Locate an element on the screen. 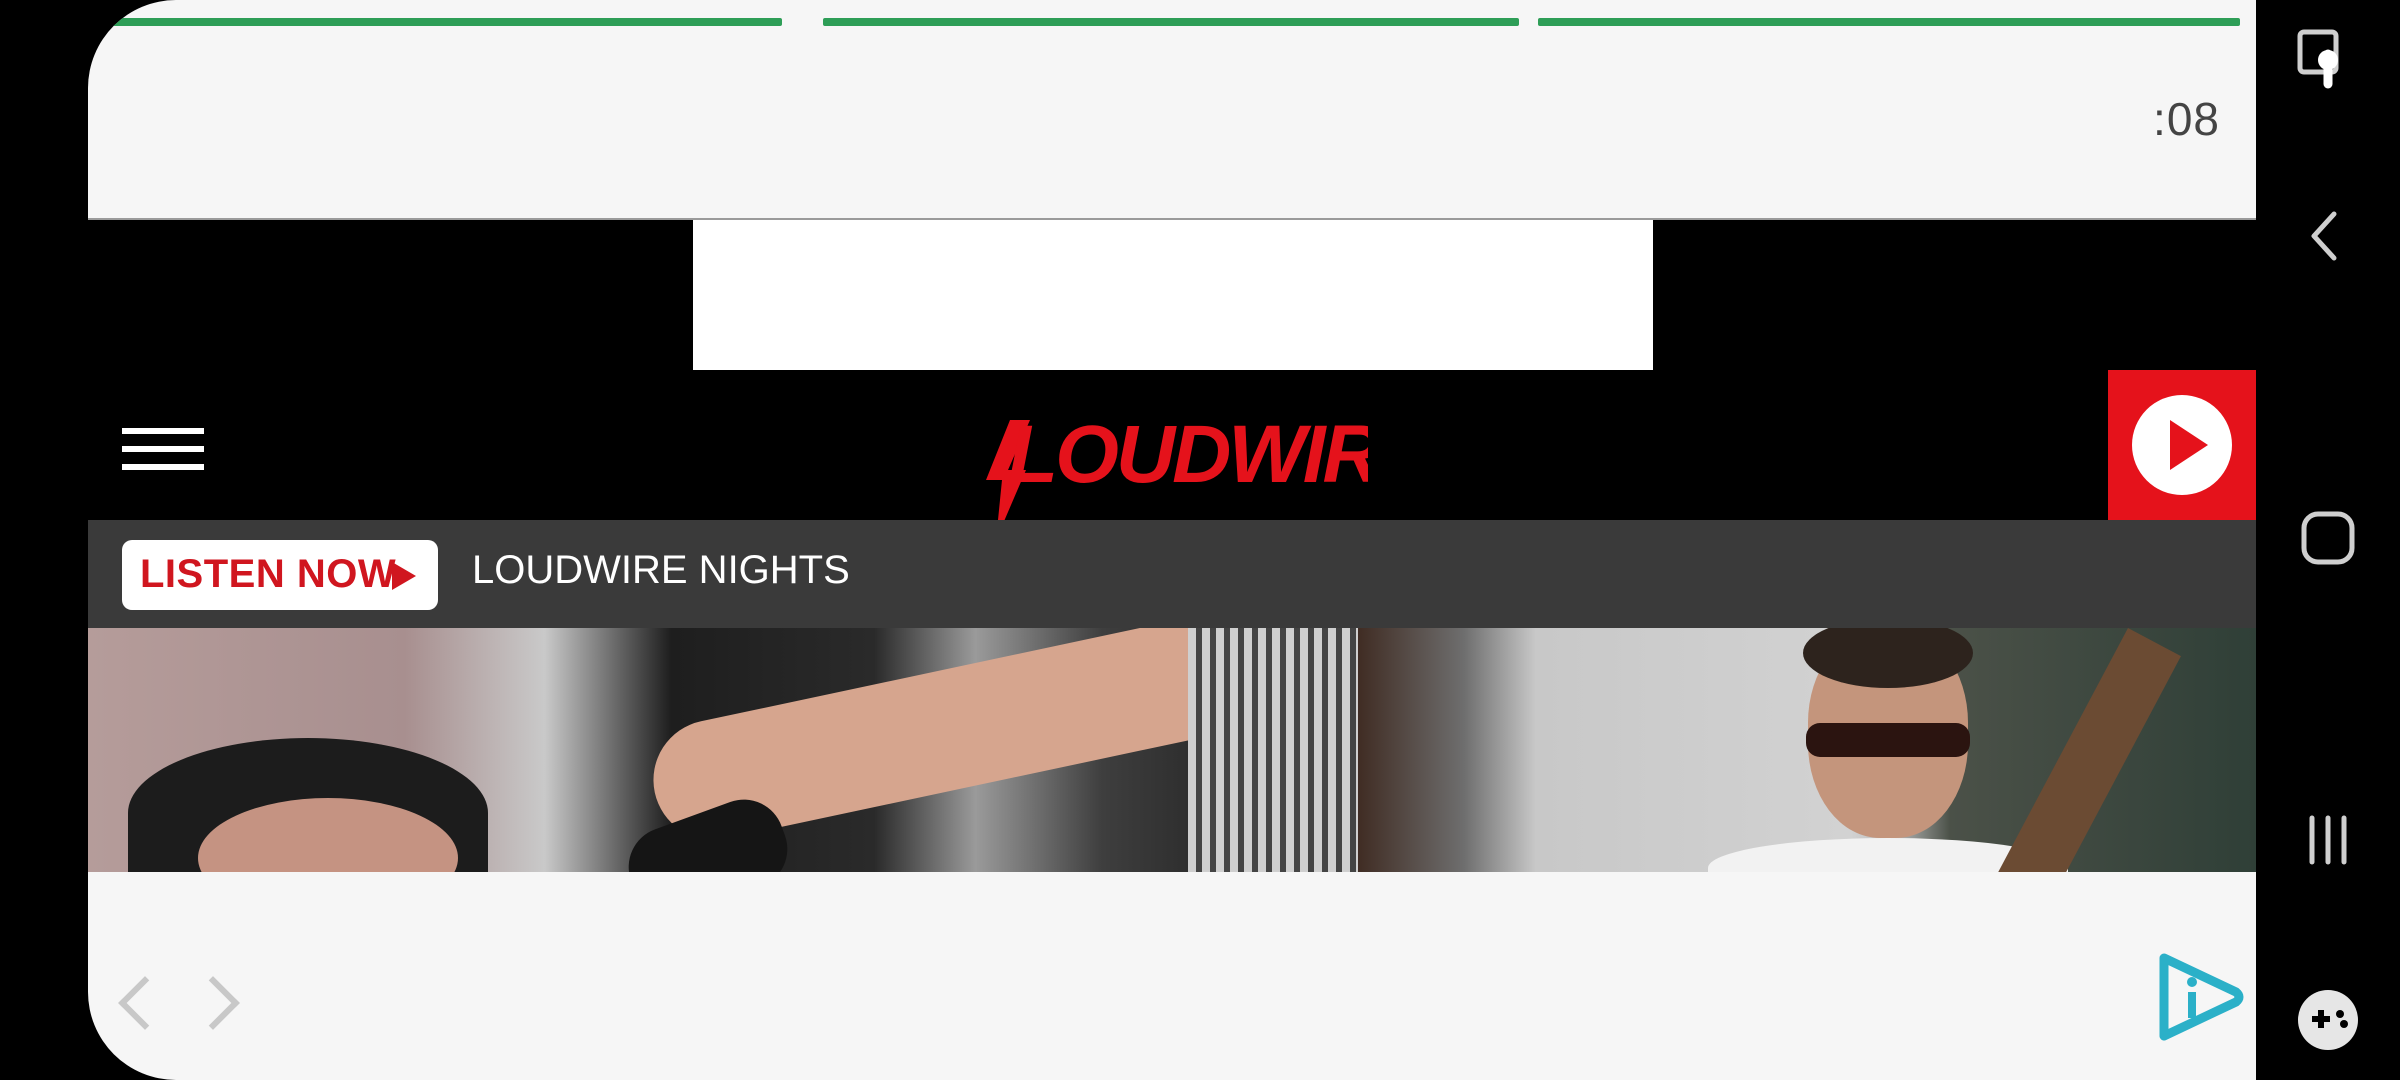 The image size is (2400, 1080). back-icon is located at coordinates (2328, 236).